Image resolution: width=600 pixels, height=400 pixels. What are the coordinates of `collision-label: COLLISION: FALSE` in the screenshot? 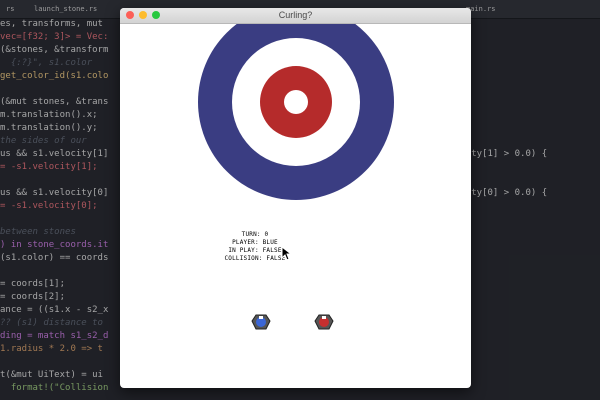 It's located at (255, 258).